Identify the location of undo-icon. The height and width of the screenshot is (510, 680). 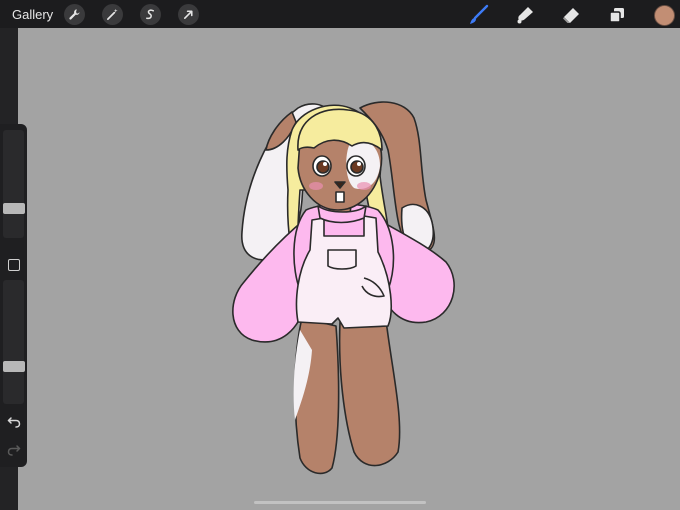
(14, 421).